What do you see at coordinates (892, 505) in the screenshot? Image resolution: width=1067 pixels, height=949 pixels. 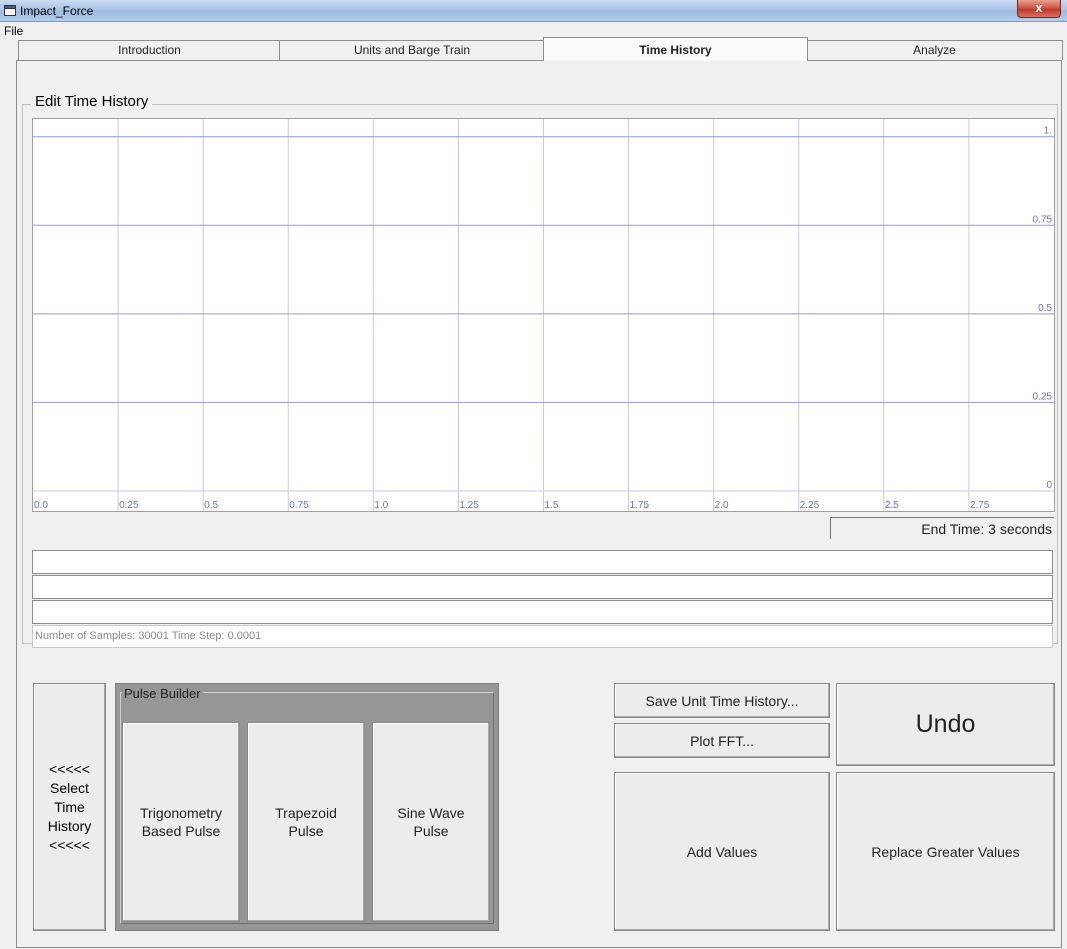 I see `x-tick-label: 2.5` at bounding box center [892, 505].